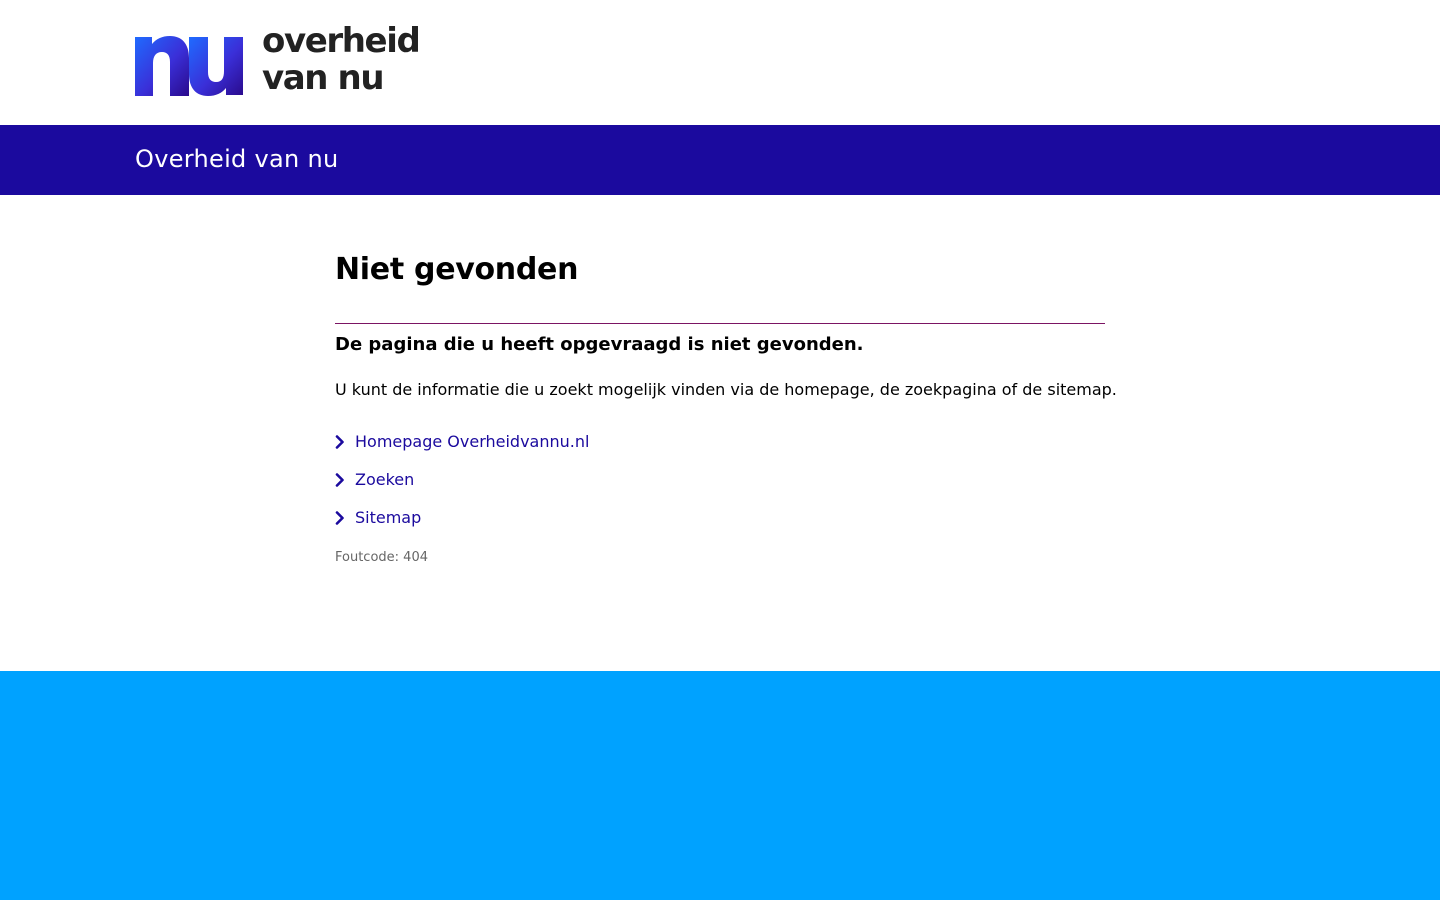  I want to click on link-list: Homepage Overheidvannu.nl Zoeken Sitemap, so click(462, 480).